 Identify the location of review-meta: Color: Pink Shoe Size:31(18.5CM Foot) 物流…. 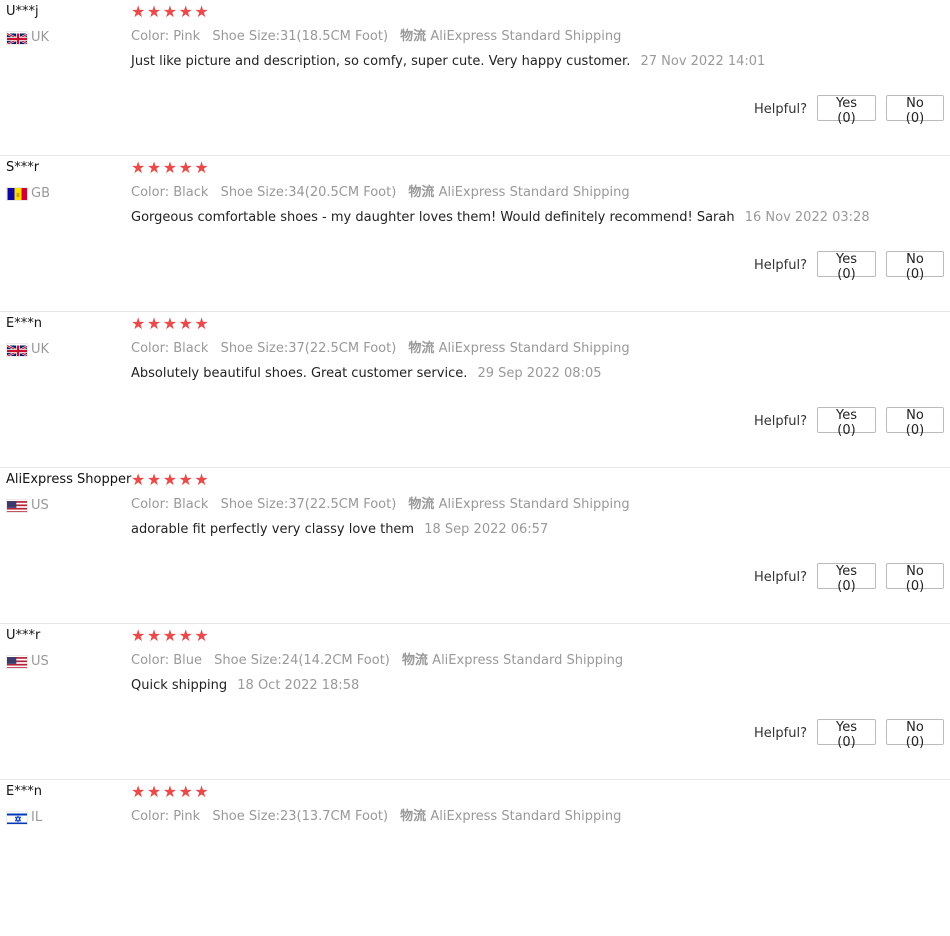
(540, 37).